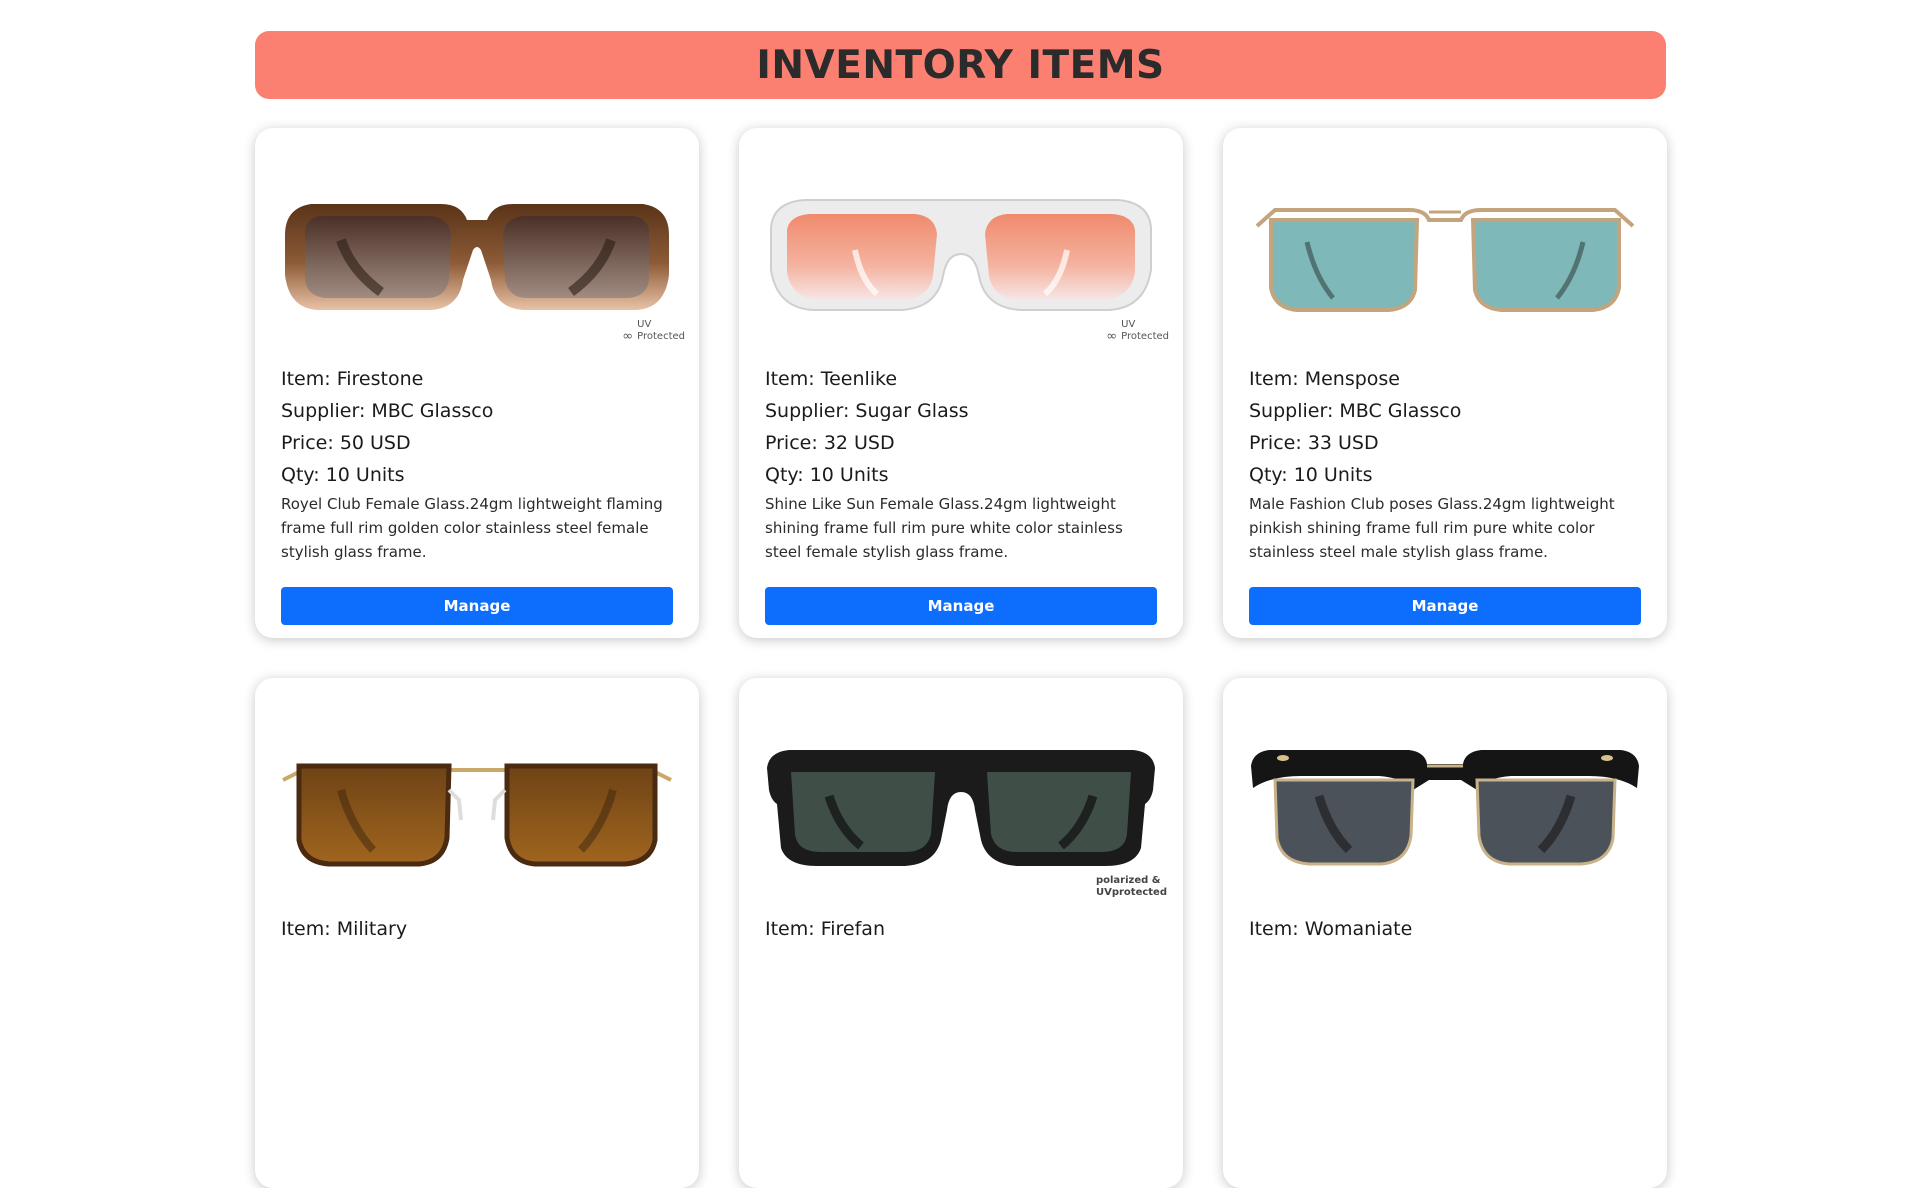 This screenshot has height=1188, width=1920. I want to click on item-name: Item: Menspose, so click(1324, 379).